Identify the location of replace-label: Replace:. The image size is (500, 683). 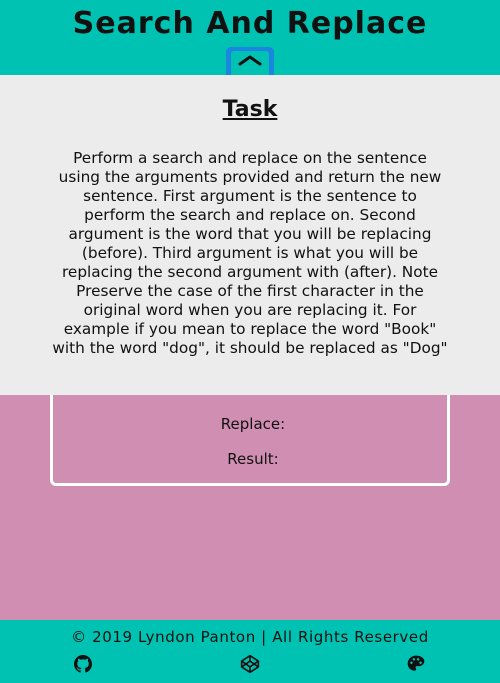
(253, 424).